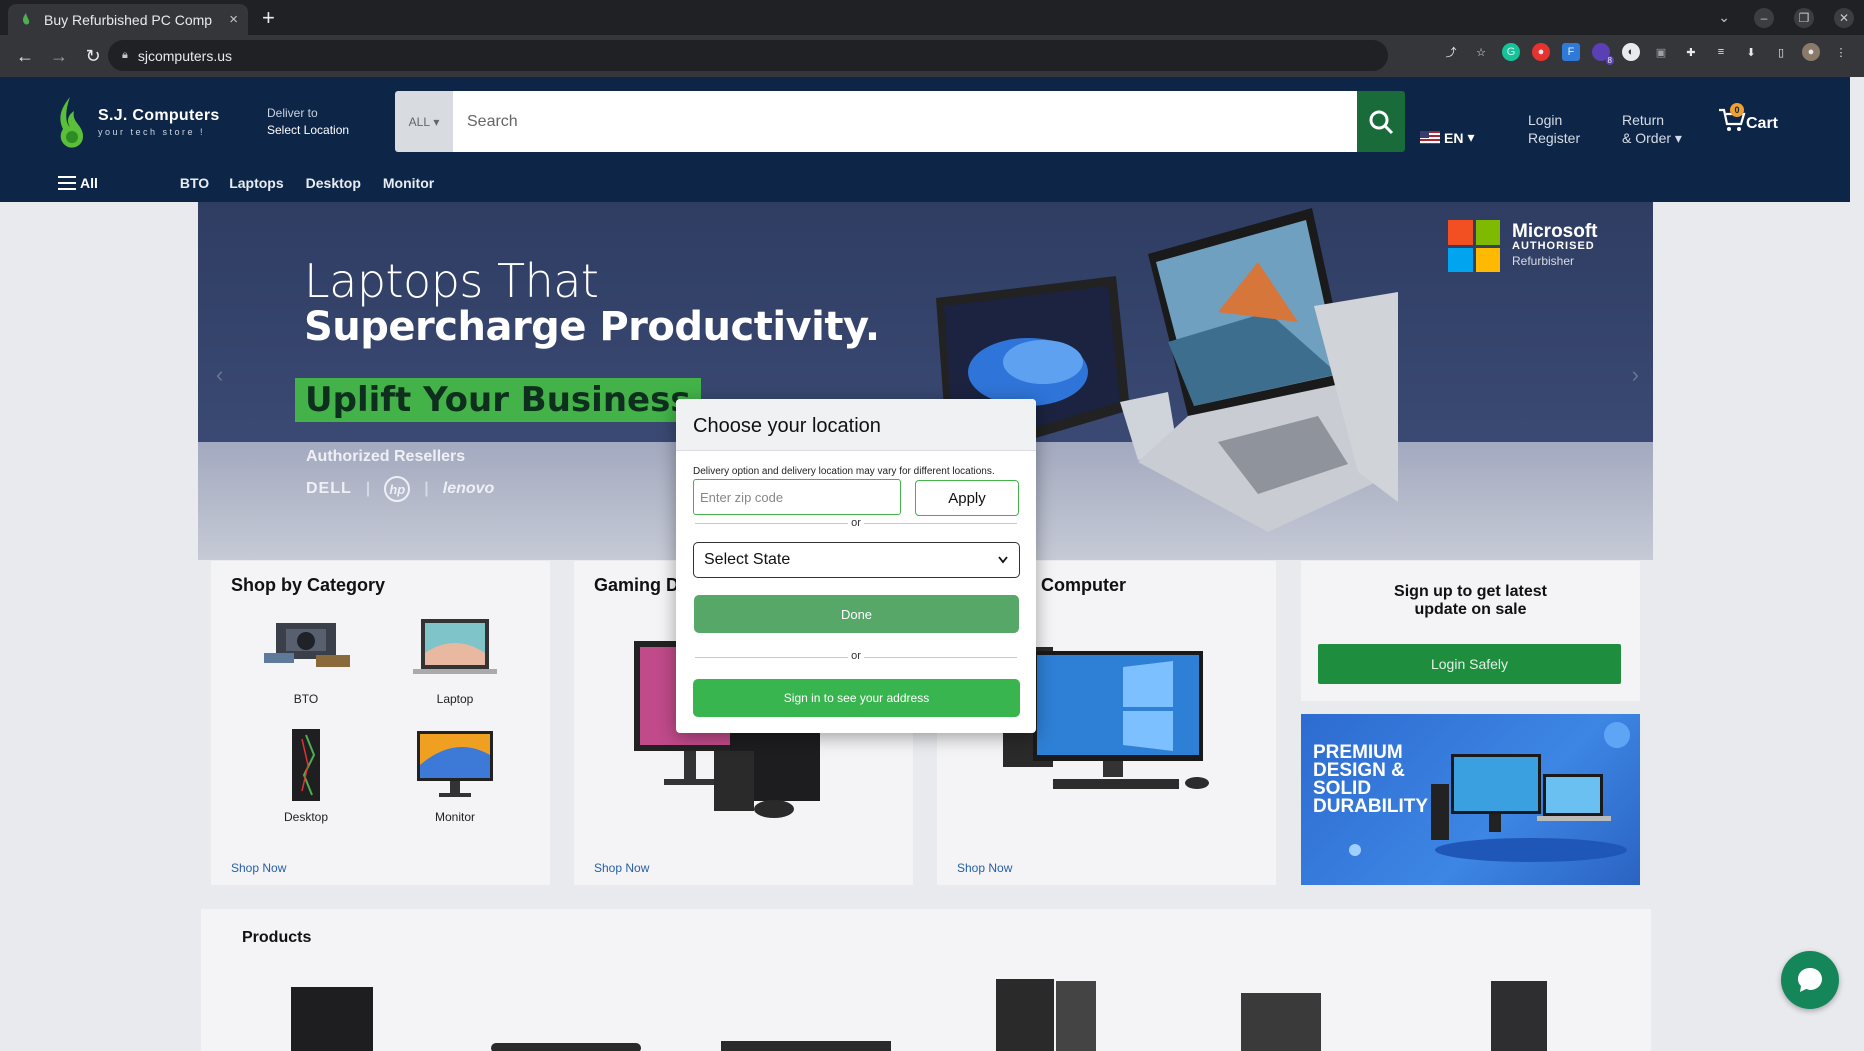 The image size is (1864, 1051). I want to click on close-window-icon: ✕, so click(1844, 17).